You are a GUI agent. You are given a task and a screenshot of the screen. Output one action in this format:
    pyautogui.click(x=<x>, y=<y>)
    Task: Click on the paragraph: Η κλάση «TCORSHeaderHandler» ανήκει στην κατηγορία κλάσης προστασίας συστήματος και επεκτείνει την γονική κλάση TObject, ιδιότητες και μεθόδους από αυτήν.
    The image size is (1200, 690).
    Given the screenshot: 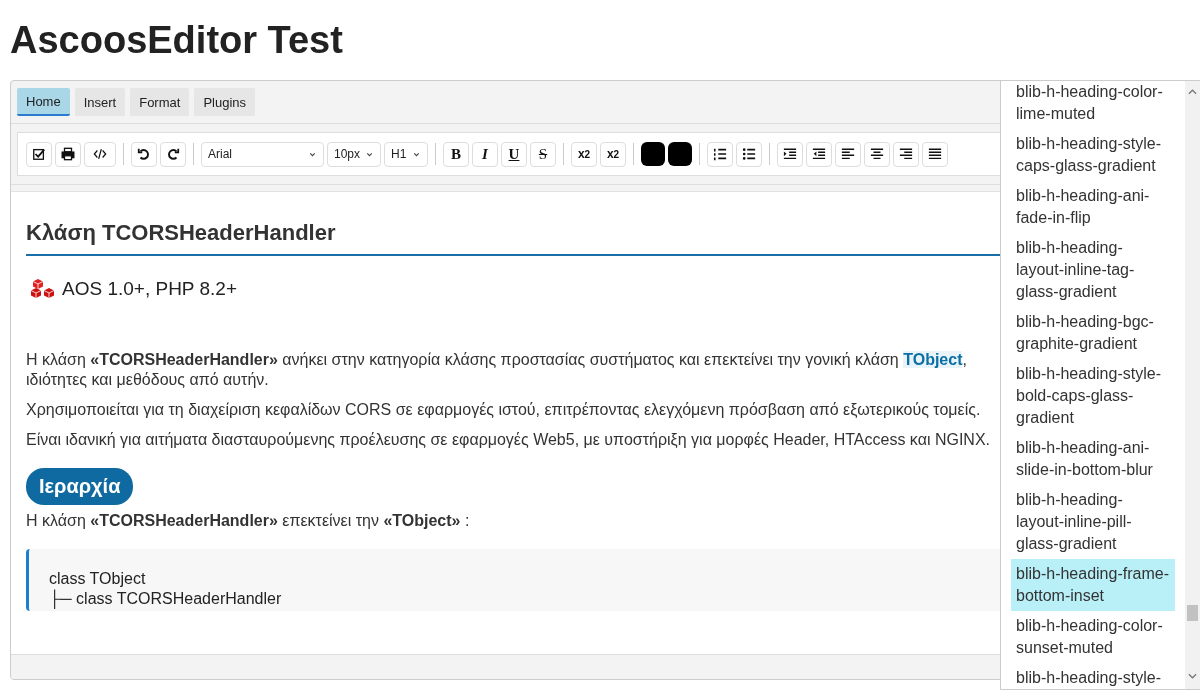 What is the action you would take?
    pyautogui.click(x=496, y=370)
    